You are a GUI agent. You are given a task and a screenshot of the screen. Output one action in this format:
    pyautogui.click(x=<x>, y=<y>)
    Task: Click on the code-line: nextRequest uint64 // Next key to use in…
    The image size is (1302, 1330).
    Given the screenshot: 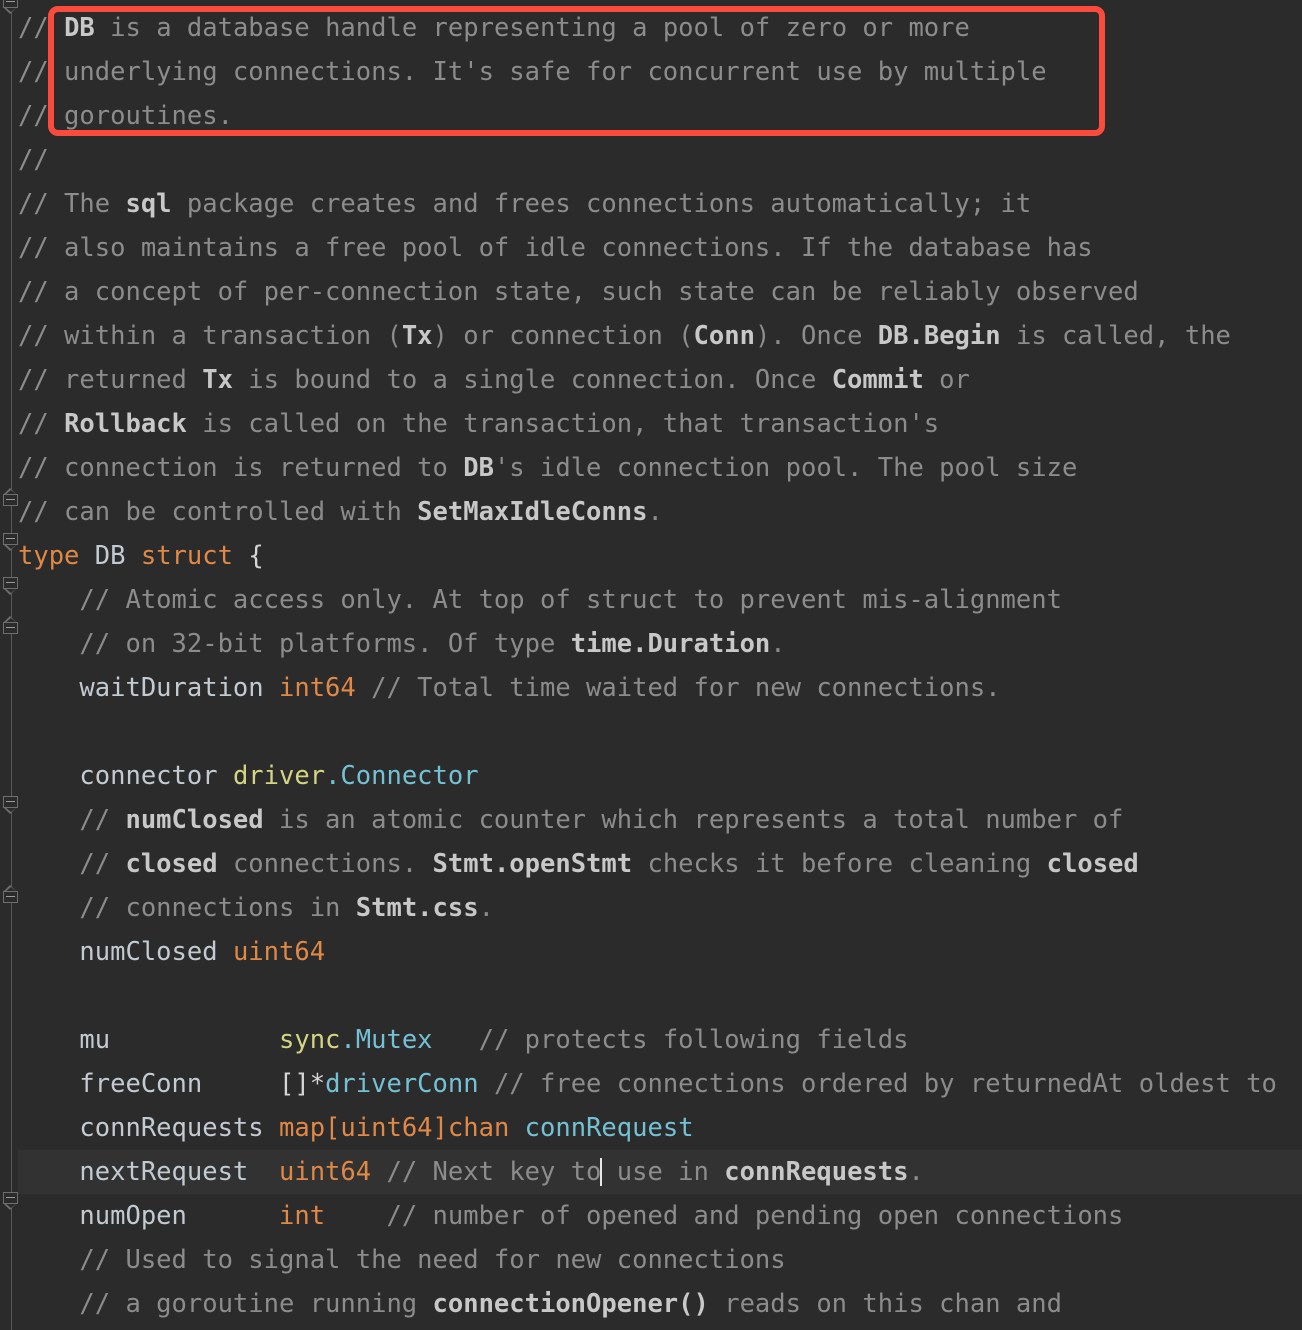 What is the action you would take?
    pyautogui.click(x=651, y=1172)
    